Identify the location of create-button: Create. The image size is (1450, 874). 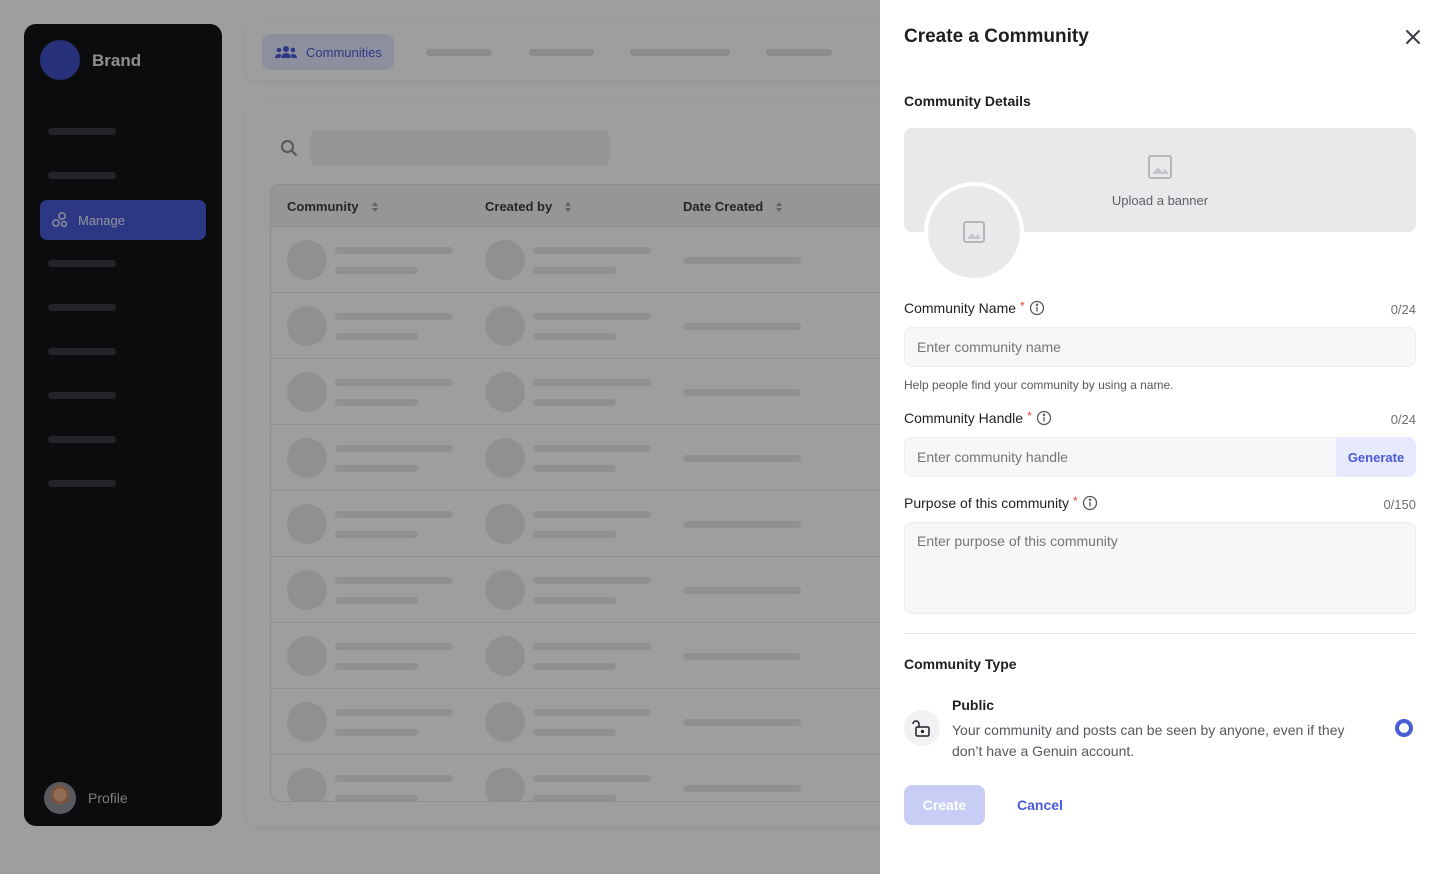
(944, 805).